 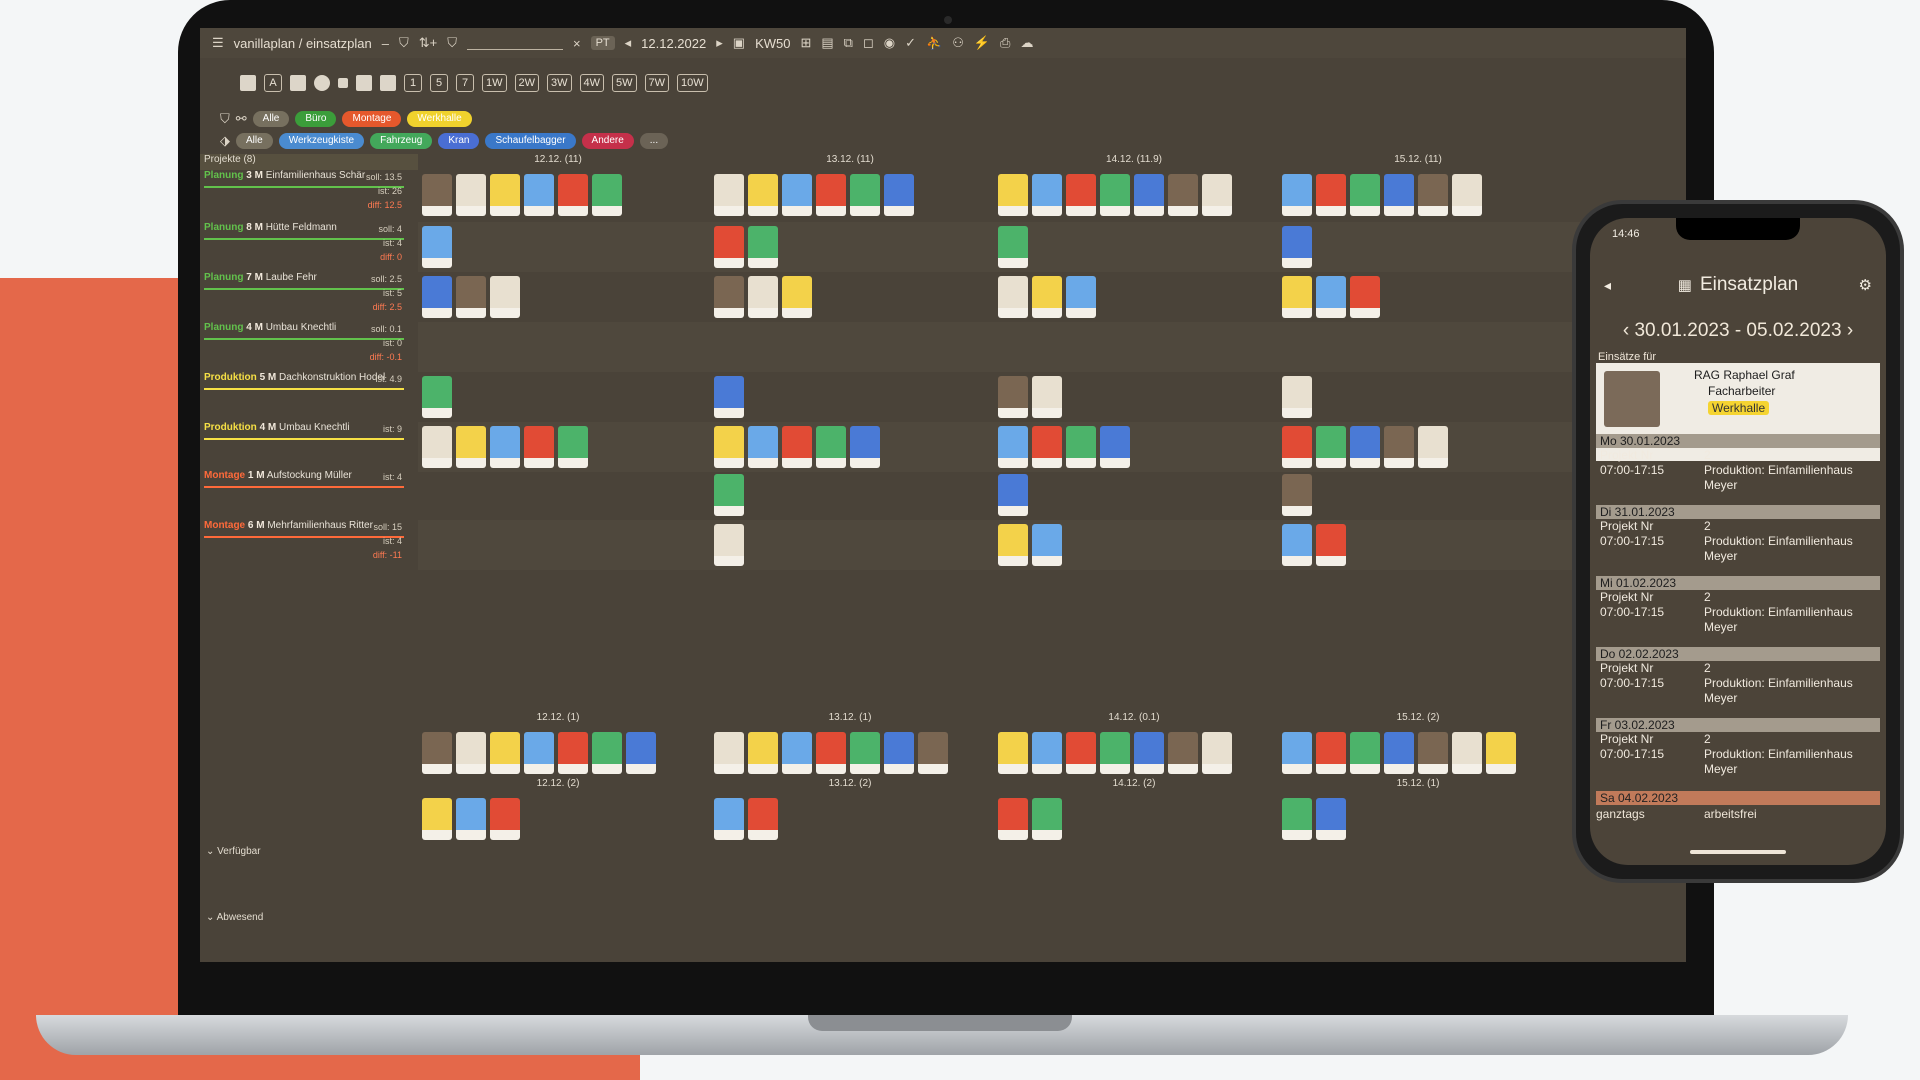 What do you see at coordinates (343, 83) in the screenshot?
I see `small-view-icon` at bounding box center [343, 83].